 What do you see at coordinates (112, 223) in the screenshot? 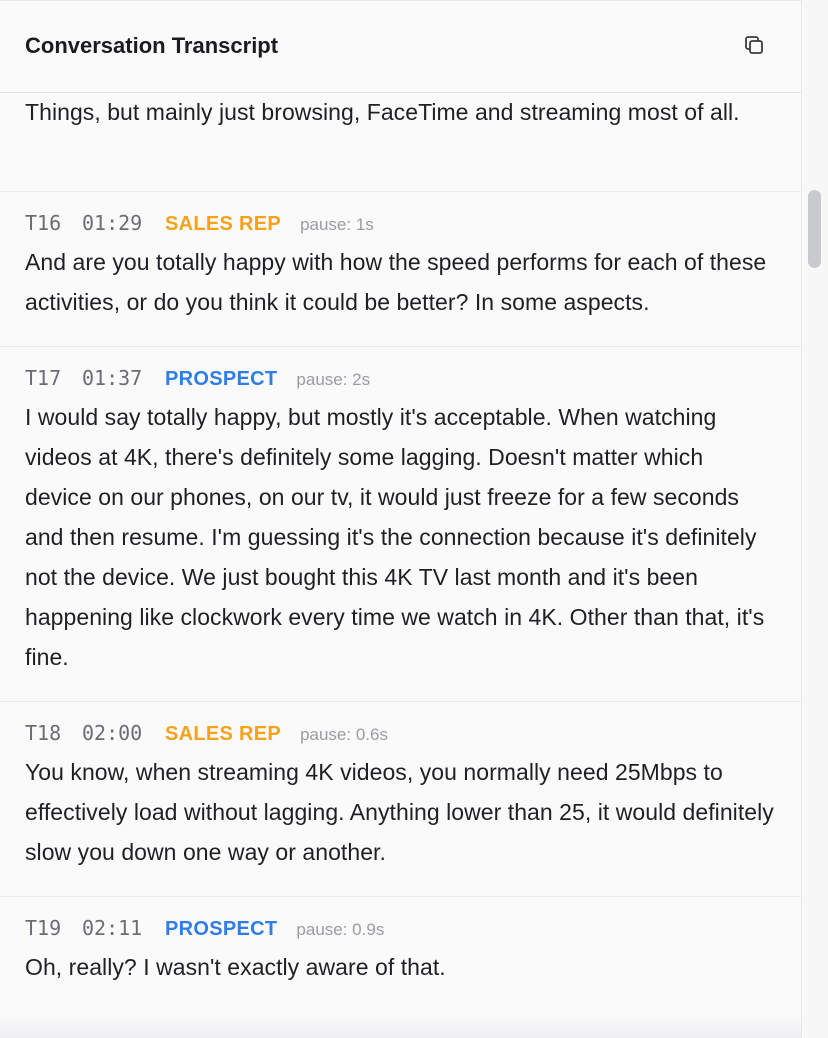
I see `turn-timestamp: 01:29` at bounding box center [112, 223].